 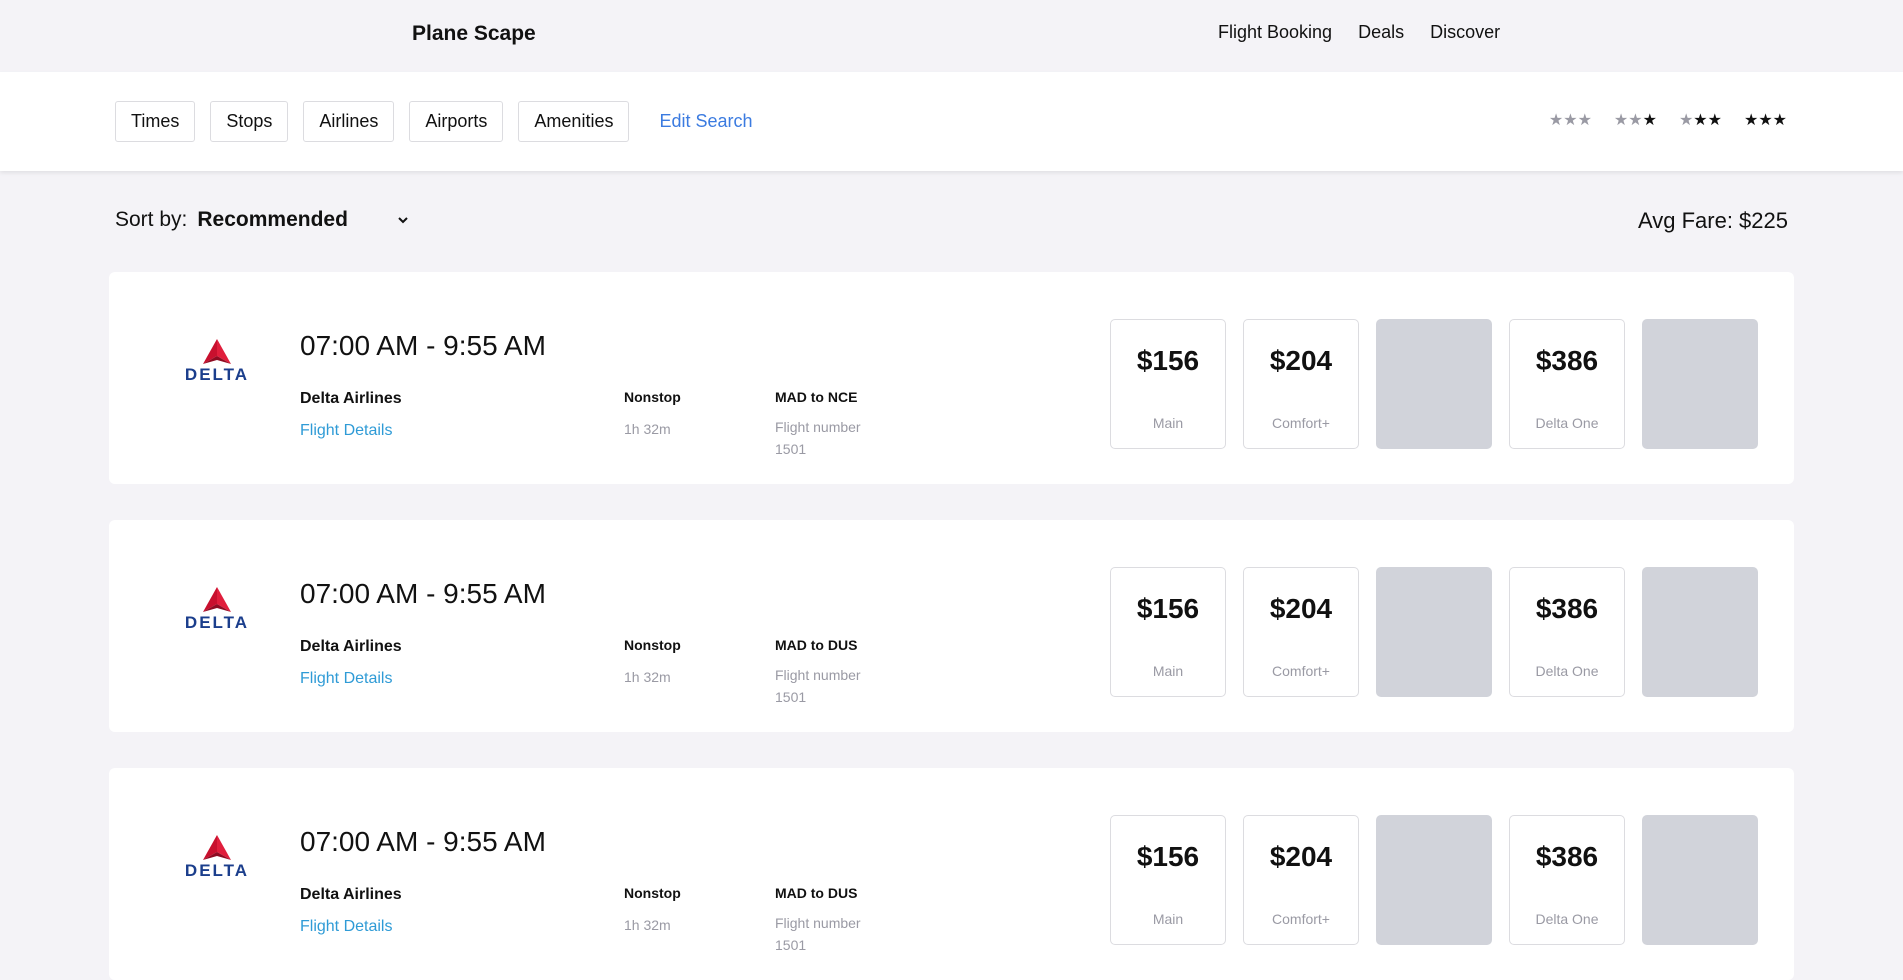 What do you see at coordinates (816, 397) in the screenshot?
I see `flight-route: MAD to NCE` at bounding box center [816, 397].